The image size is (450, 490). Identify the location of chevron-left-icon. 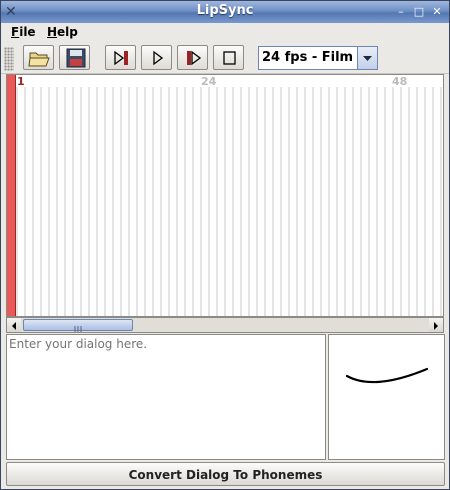
(14, 326).